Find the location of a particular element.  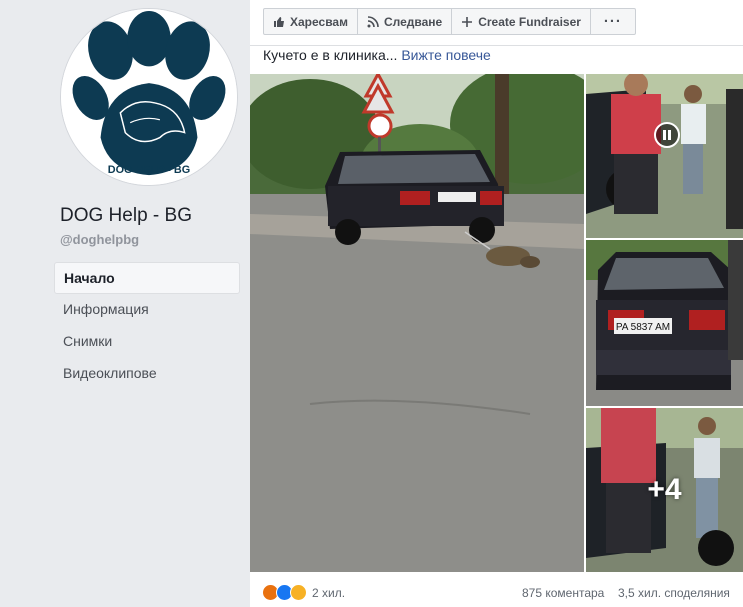

see-more-link: Вижте повече is located at coordinates (446, 55).